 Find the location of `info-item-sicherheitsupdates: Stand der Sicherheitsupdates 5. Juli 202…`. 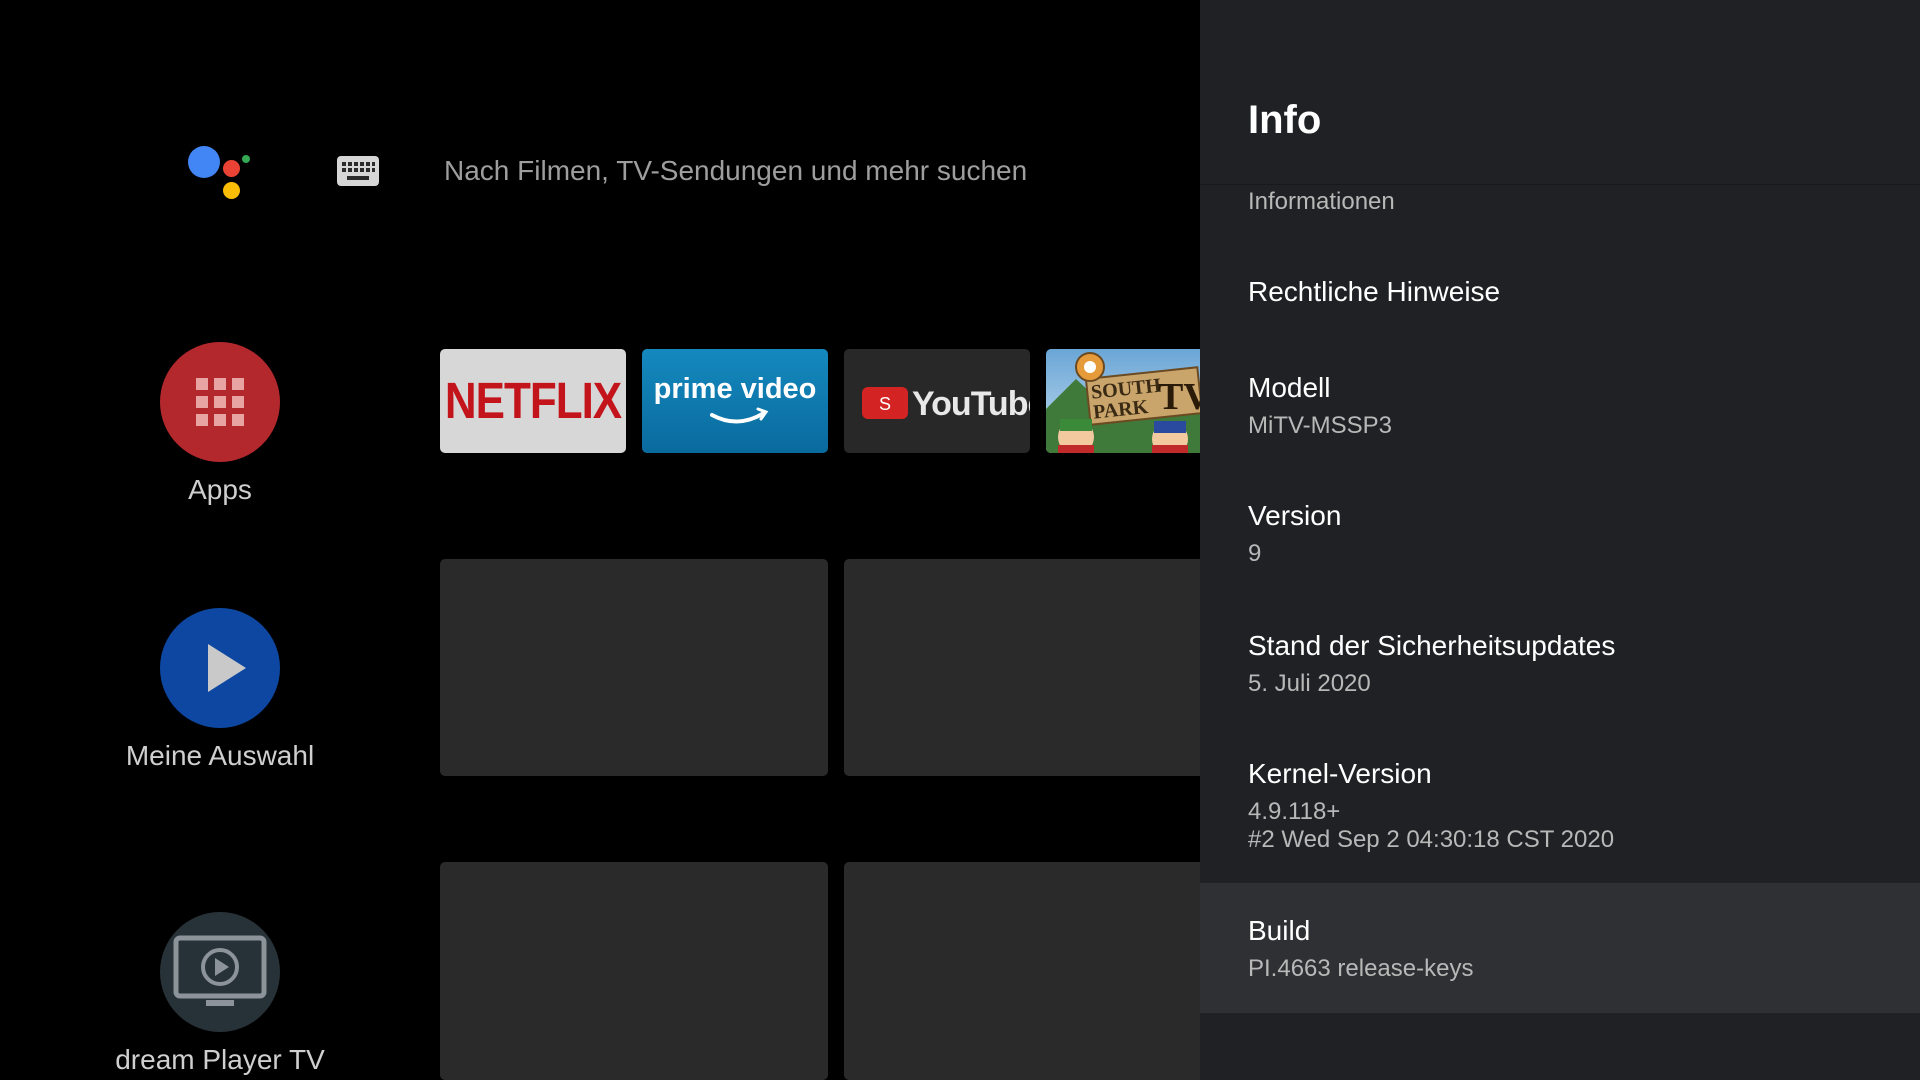

info-item-sicherheitsupdates: Stand der Sicherheitsupdates 5. Juli 202… is located at coordinates (1560, 680).